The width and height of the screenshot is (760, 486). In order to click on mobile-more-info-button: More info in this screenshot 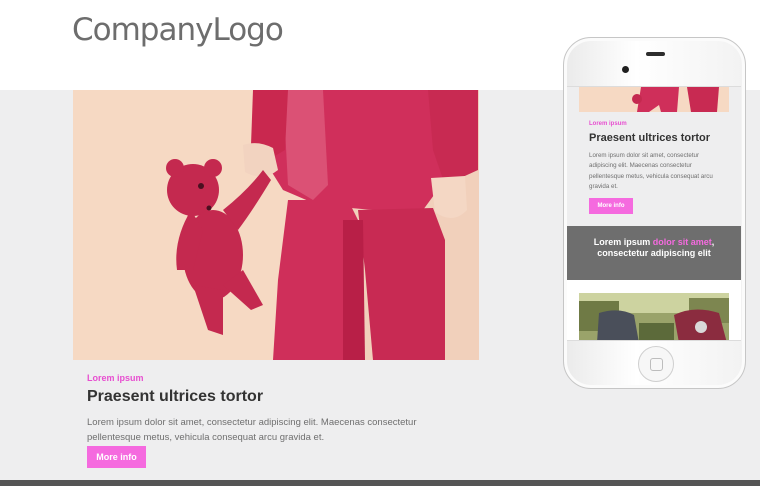, I will do `click(611, 206)`.